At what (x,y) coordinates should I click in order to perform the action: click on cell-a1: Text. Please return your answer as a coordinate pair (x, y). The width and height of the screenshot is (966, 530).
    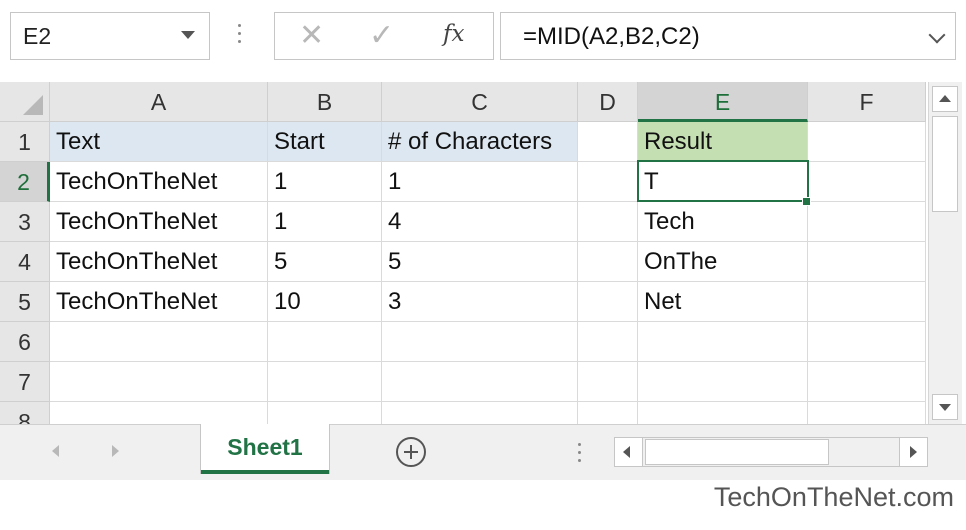
    Looking at the image, I should click on (159, 142).